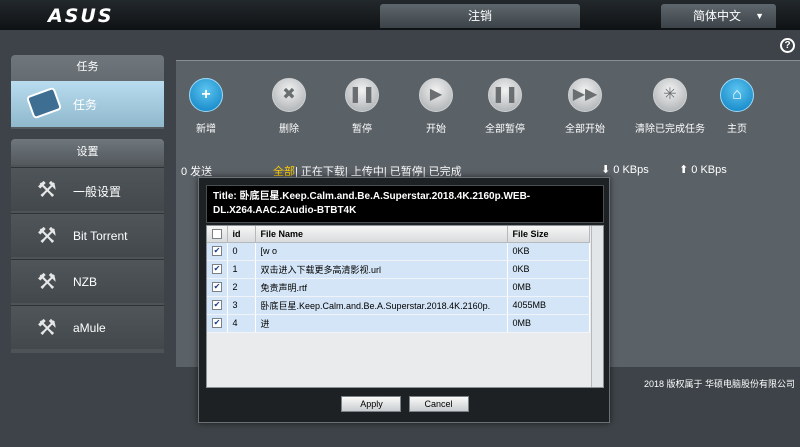  What do you see at coordinates (436, 95) in the screenshot?
I see `play-icon: ▶` at bounding box center [436, 95].